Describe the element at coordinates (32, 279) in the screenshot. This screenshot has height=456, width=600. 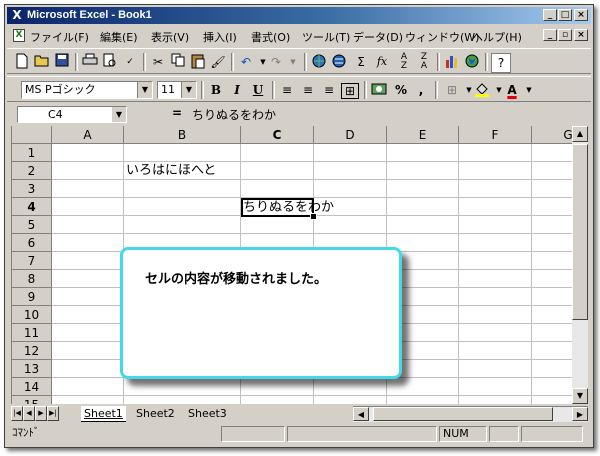
I see `row-header-8: 8` at that location.